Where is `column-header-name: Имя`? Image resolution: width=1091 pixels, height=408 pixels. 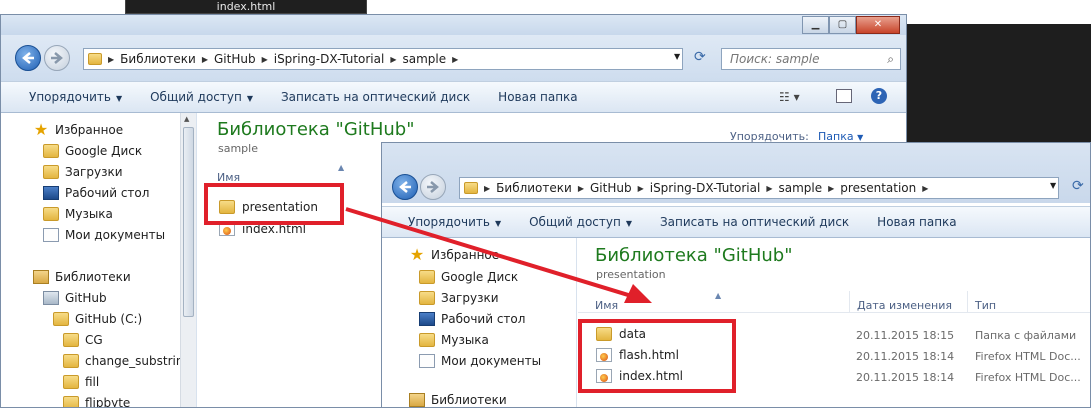 column-header-name: Имя is located at coordinates (606, 305).